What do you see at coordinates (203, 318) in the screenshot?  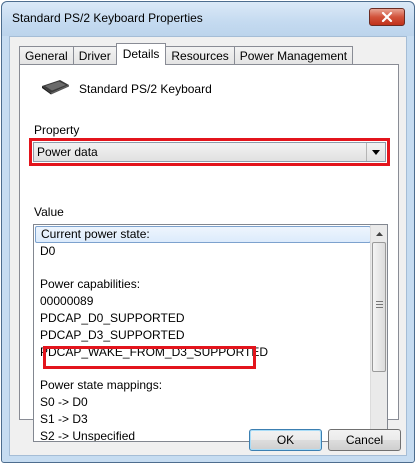 I see `list-item: PDCAP_D0_SUPPORTED` at bounding box center [203, 318].